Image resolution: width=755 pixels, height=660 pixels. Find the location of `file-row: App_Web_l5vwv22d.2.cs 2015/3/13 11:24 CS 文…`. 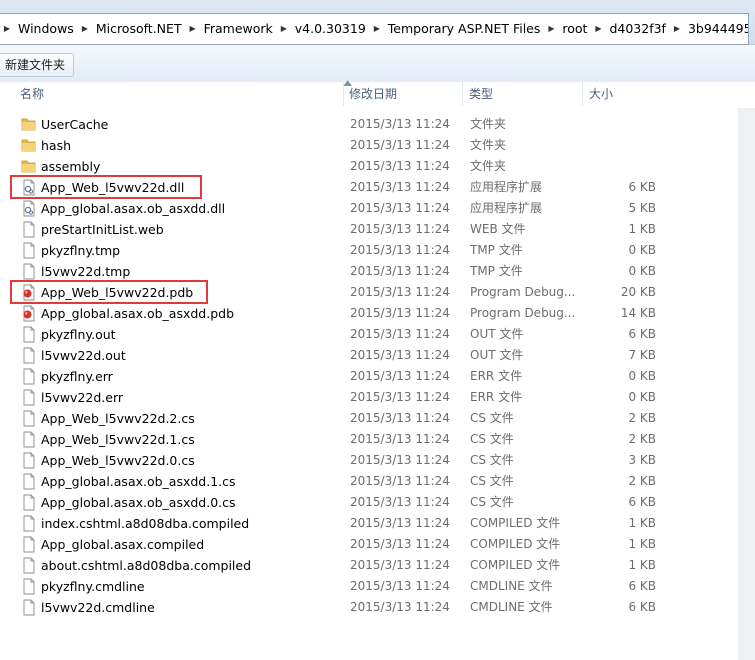

file-row: App_Web_l5vwv22d.2.cs 2015/3/13 11:24 CS 文… is located at coordinates (377, 418).